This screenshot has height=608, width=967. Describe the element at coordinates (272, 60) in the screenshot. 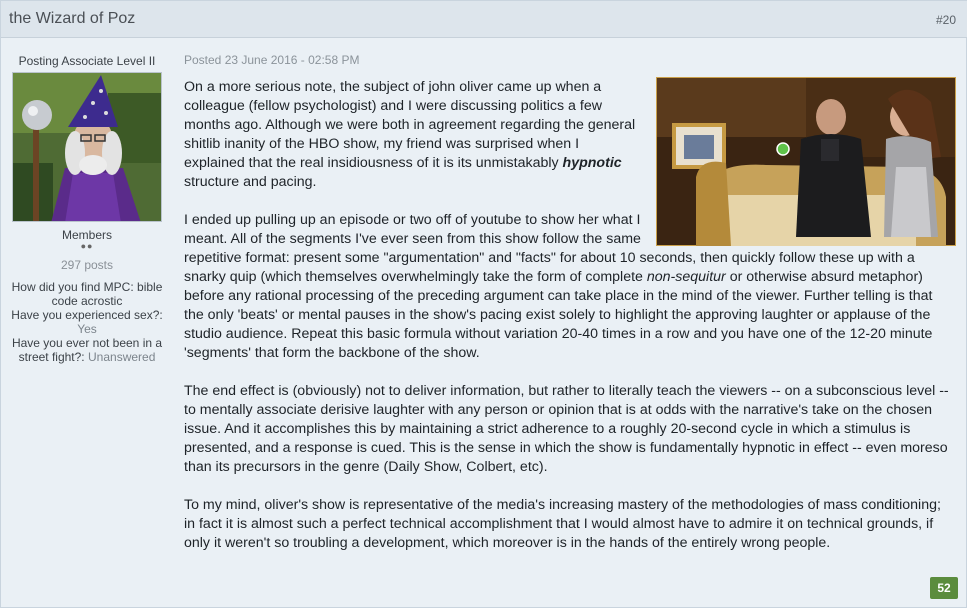

I see `post-date: Posted 23 June 2016 - 02:58 PM` at that location.